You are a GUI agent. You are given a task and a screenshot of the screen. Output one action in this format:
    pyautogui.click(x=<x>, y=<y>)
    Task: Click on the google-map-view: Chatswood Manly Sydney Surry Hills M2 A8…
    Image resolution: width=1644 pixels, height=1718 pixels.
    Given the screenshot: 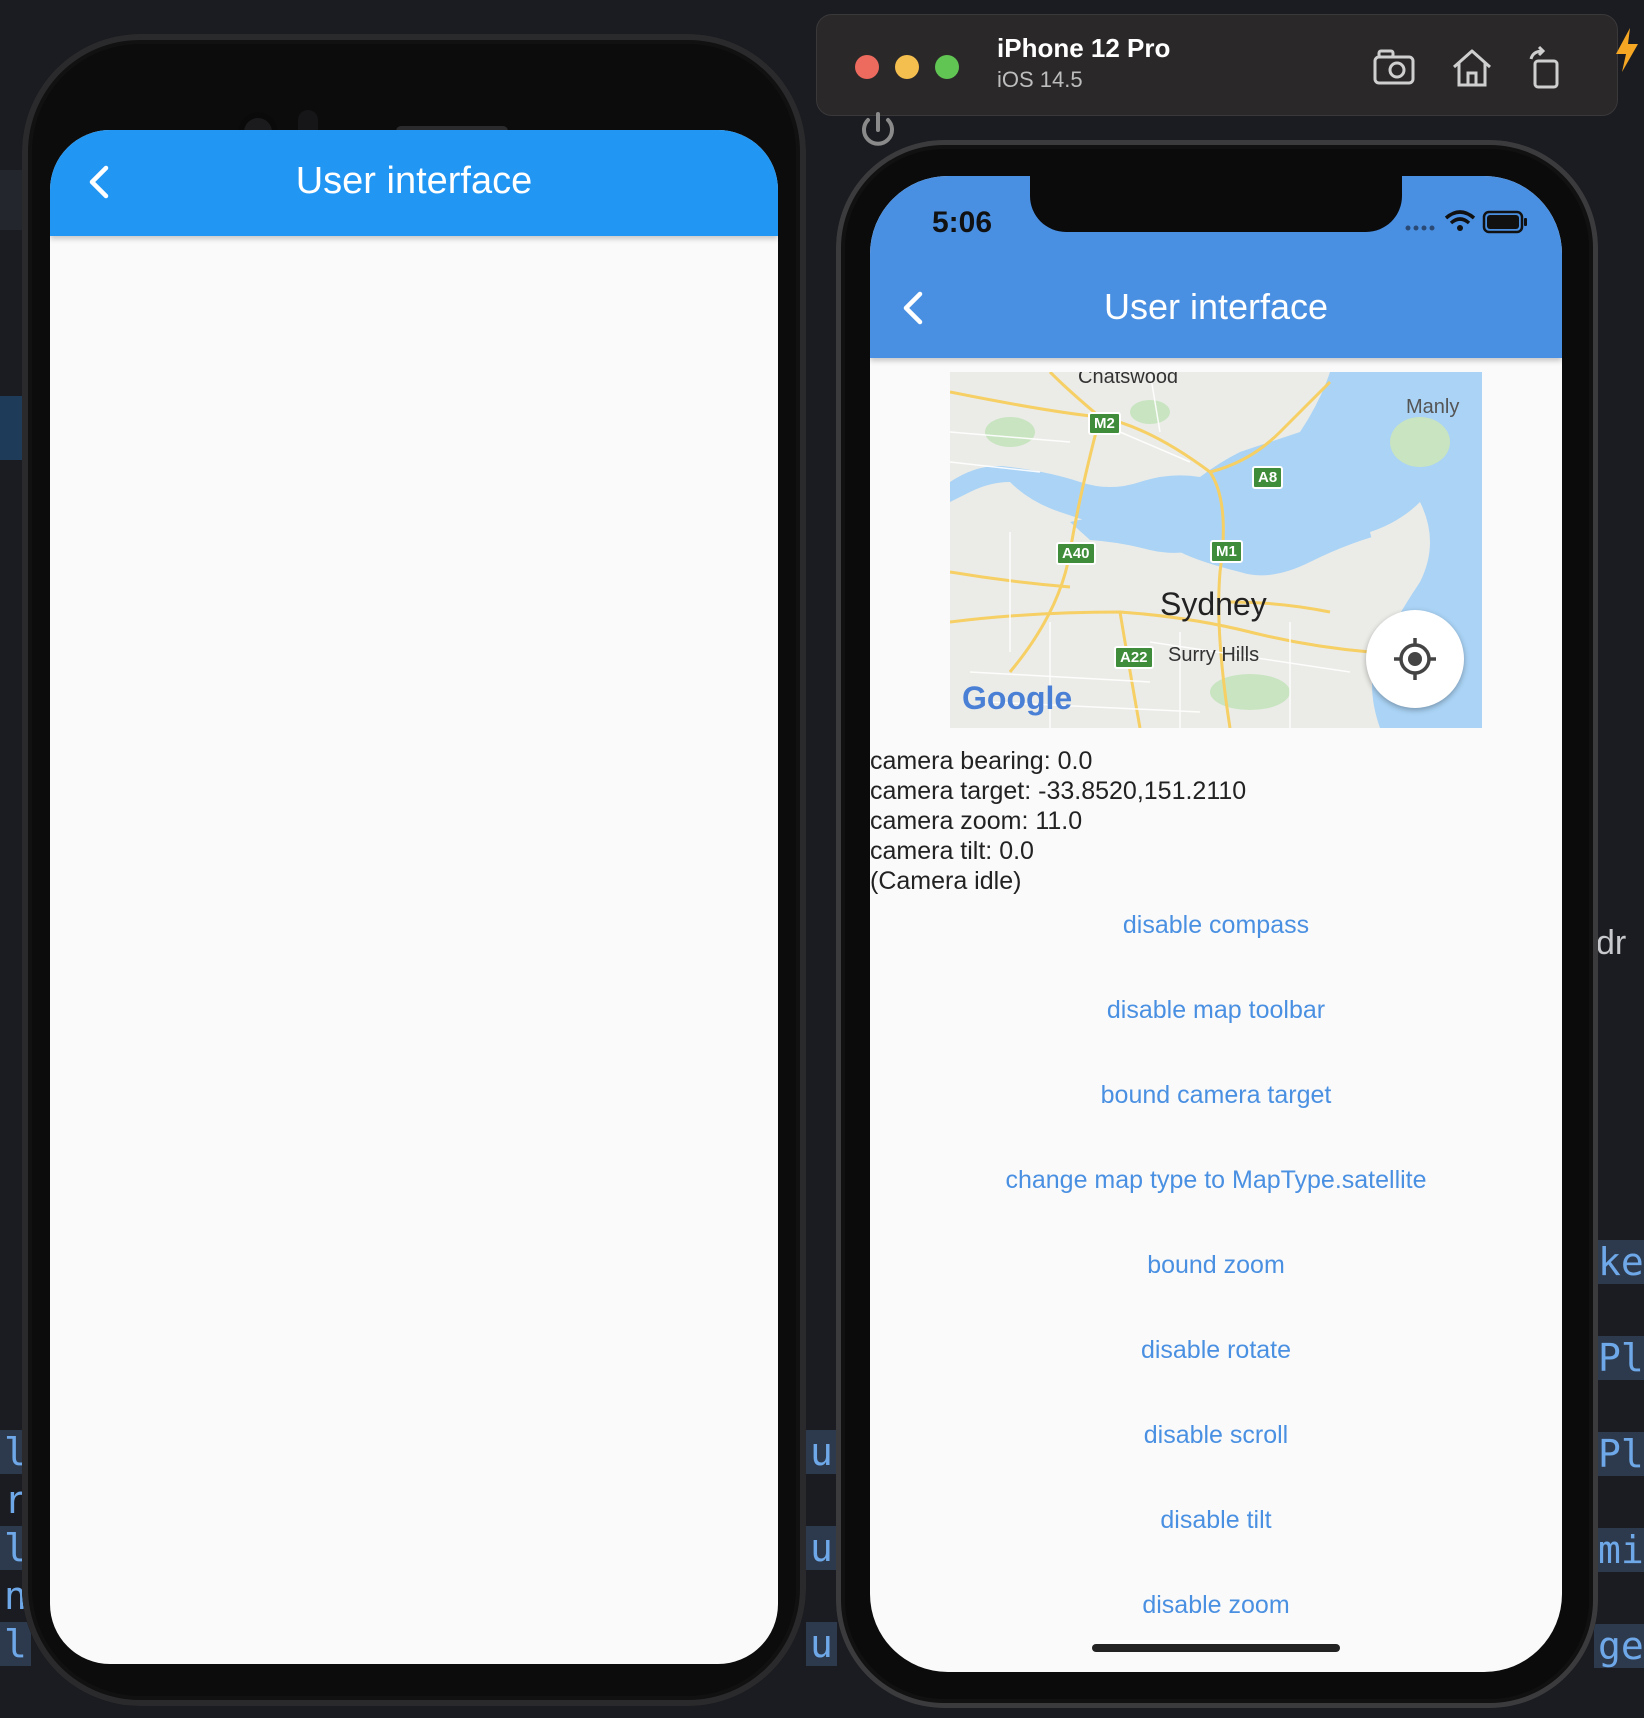 What is the action you would take?
    pyautogui.click(x=1216, y=550)
    